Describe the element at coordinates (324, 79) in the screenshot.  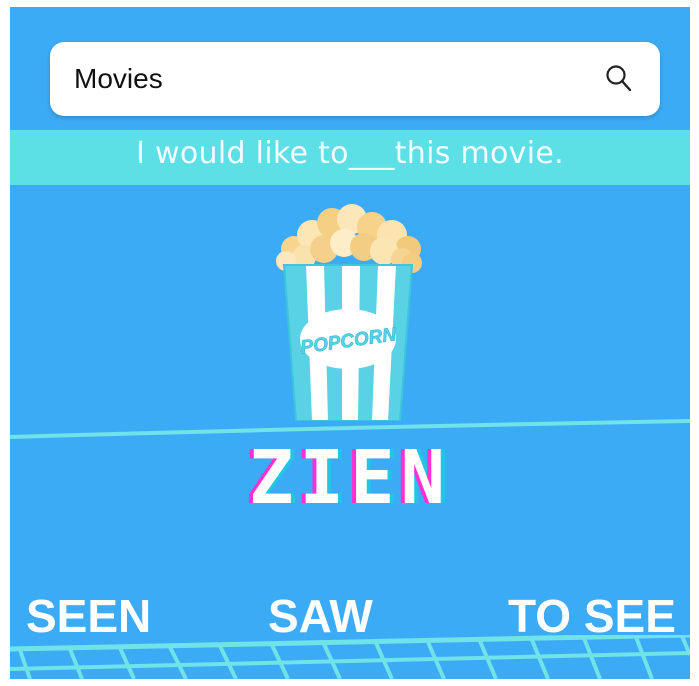
I see `search-input` at that location.